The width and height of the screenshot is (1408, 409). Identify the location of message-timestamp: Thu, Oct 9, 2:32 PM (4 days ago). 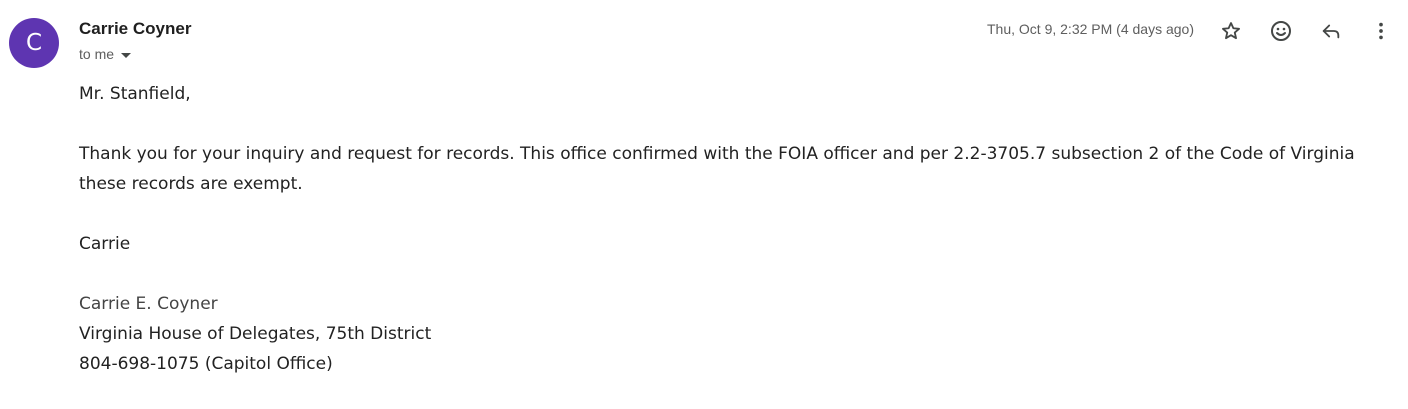
(1090, 29).